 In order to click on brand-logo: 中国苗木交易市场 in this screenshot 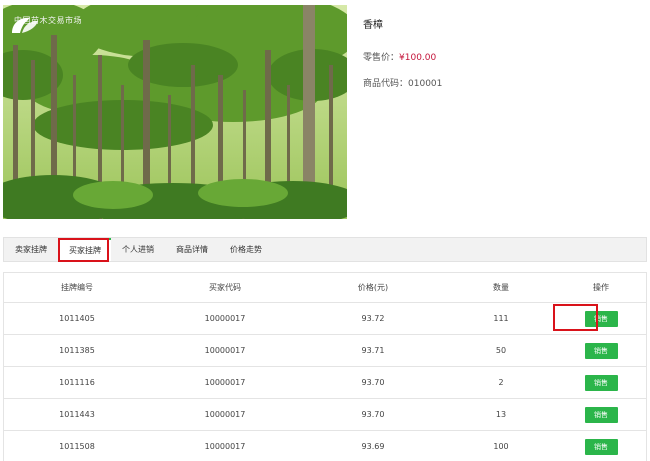, I will do `click(46, 24)`.